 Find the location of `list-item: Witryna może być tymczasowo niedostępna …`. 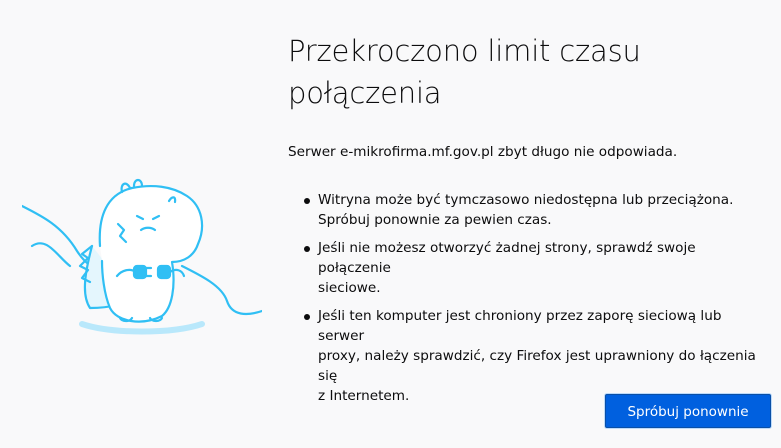

list-item: Witryna może być tymczasowo niedostępna … is located at coordinates (527, 210).